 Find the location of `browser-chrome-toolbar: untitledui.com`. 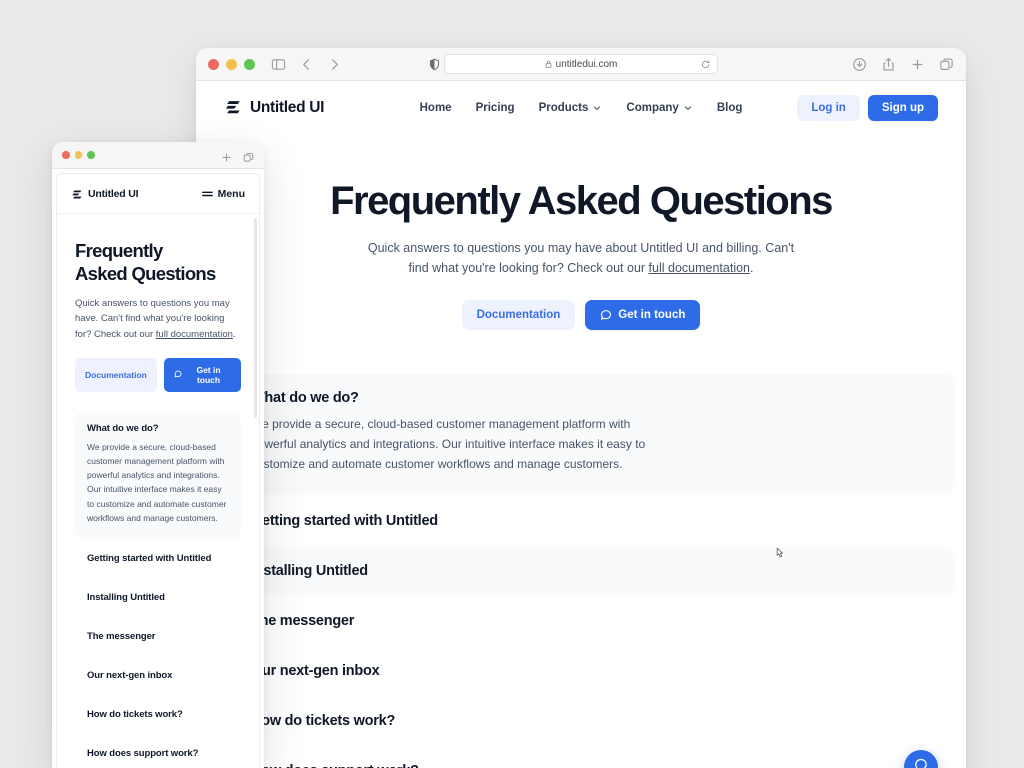

browser-chrome-toolbar: untitledui.com is located at coordinates (581, 64).